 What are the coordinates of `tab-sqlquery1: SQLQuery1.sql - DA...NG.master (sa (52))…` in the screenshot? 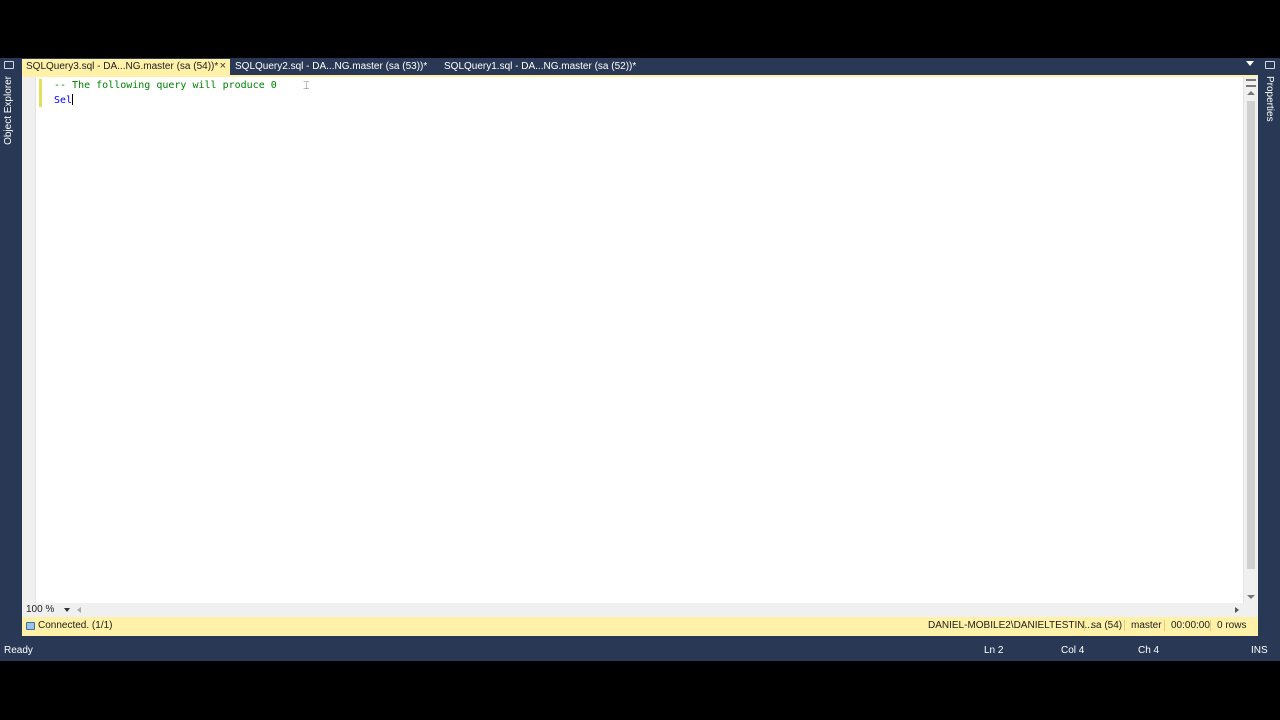 It's located at (543, 67).